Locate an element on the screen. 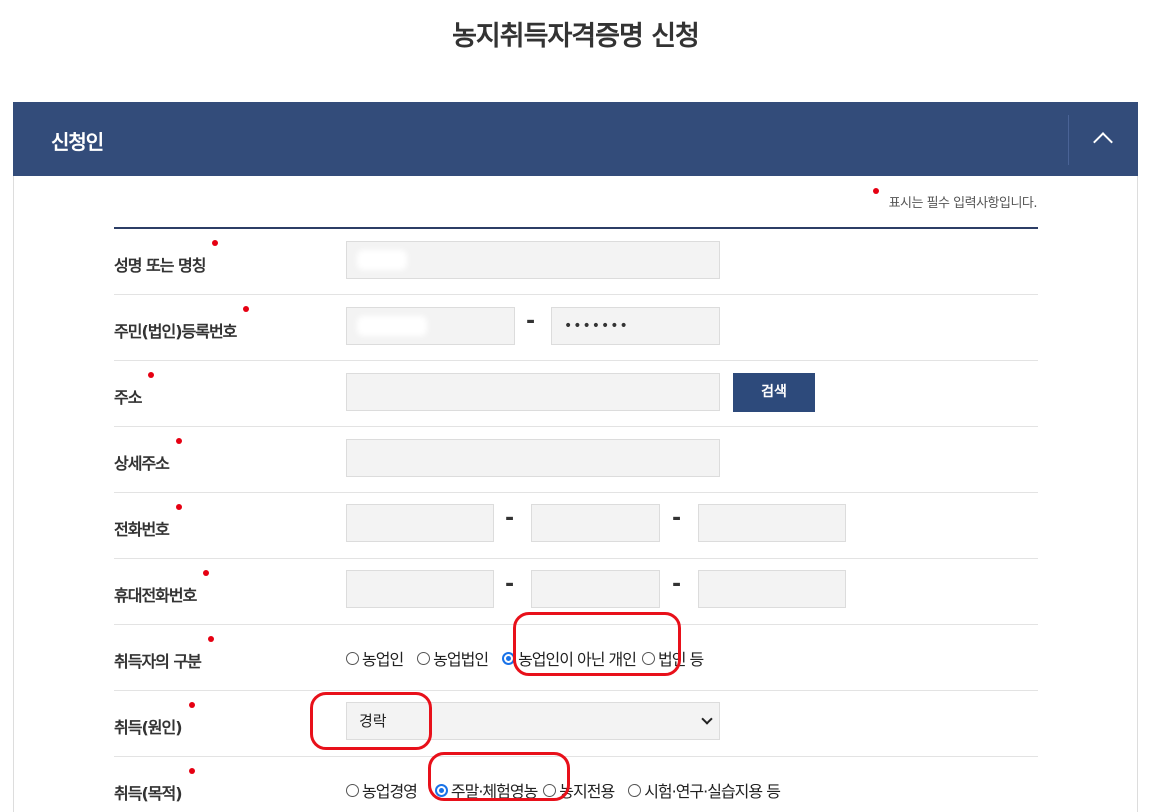  detail-address-label: 상세주소 is located at coordinates (148, 456).